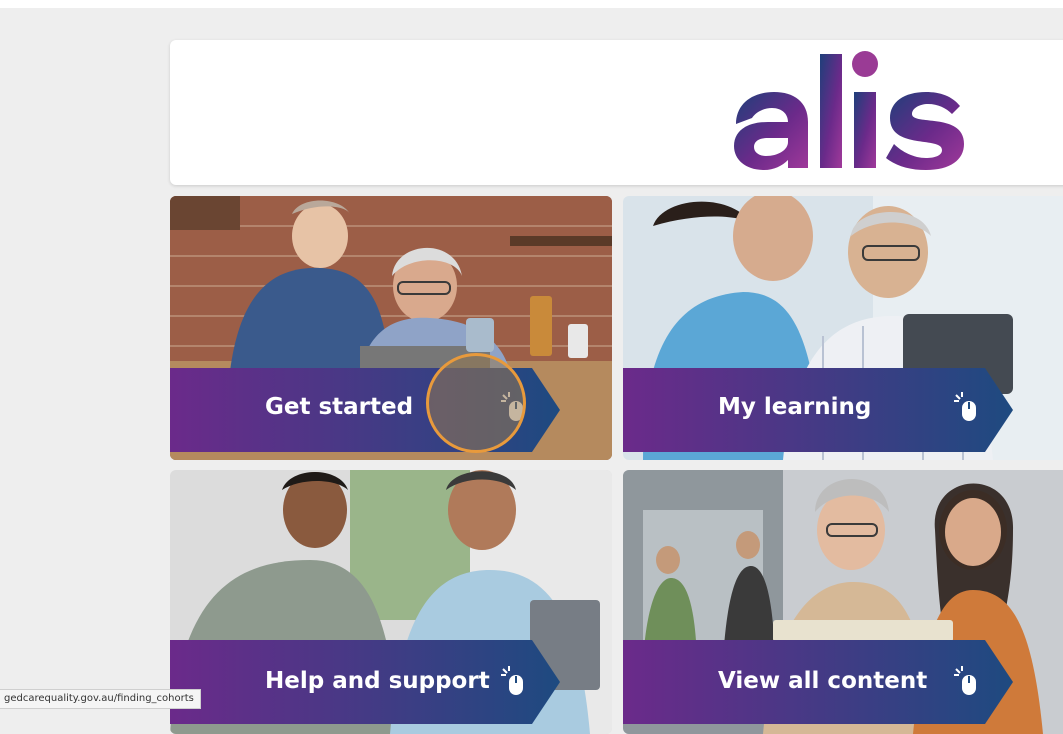 The height and width of the screenshot is (734, 1063). I want to click on tile-get-started: Get started, so click(391, 328).